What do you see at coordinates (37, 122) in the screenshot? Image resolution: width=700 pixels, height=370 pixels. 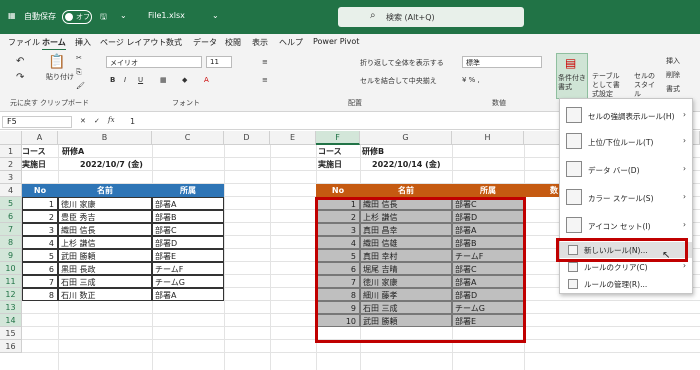 I see `name-box: F5` at bounding box center [37, 122].